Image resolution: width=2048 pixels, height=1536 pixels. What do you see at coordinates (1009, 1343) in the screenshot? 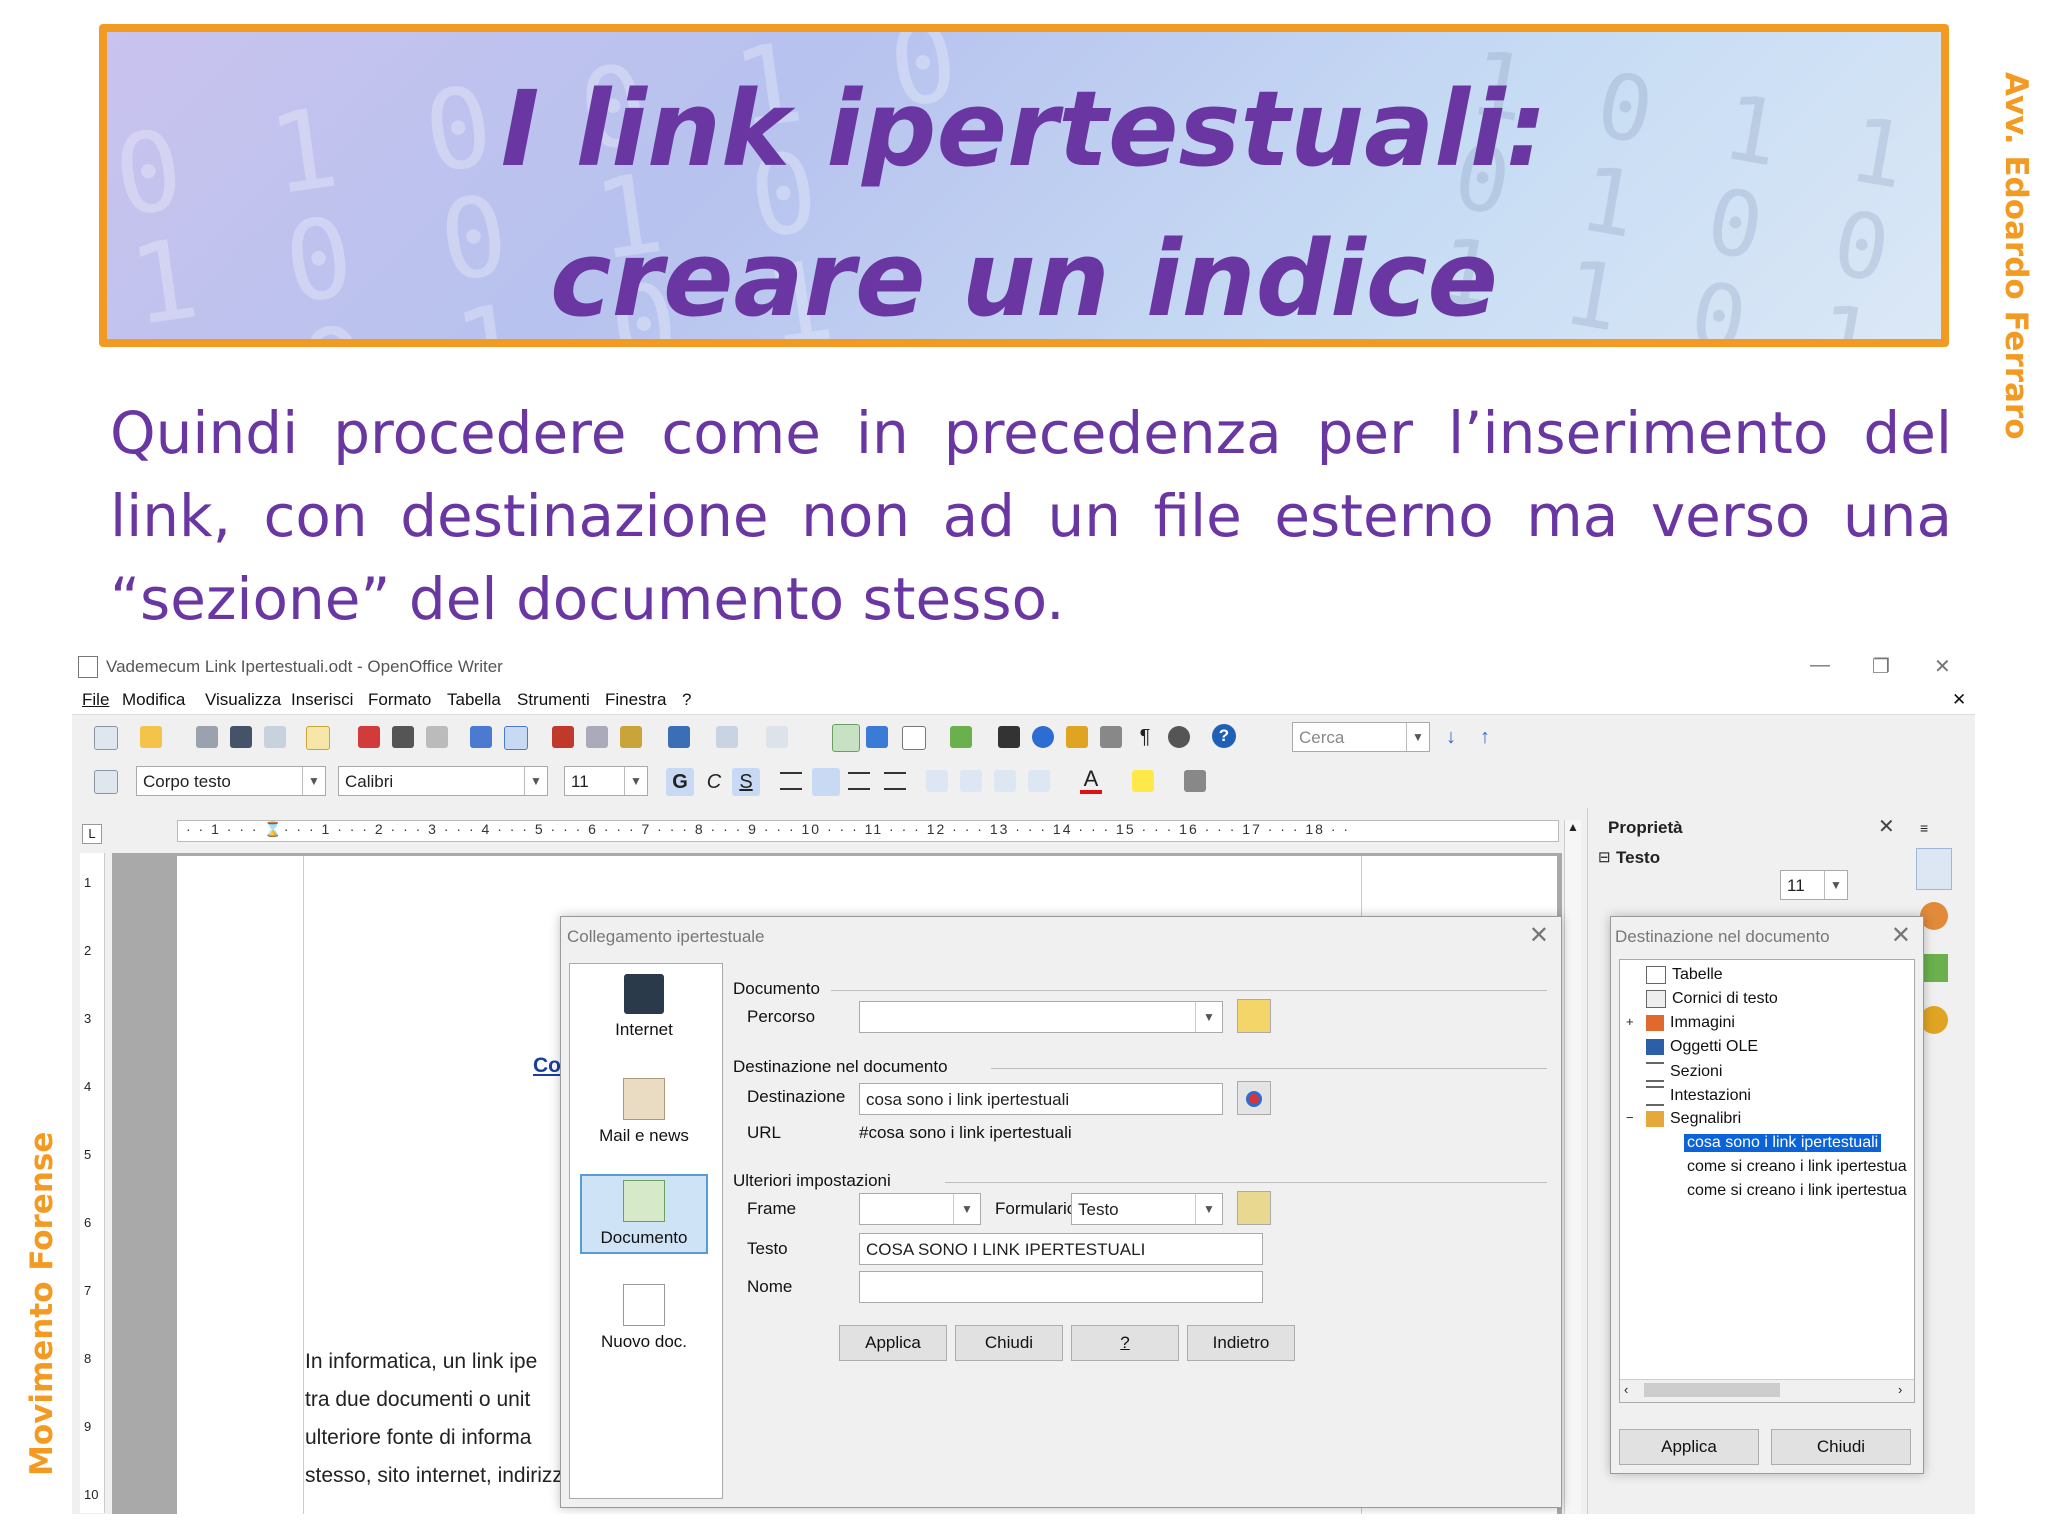
I see `close-button: Chiudi` at bounding box center [1009, 1343].